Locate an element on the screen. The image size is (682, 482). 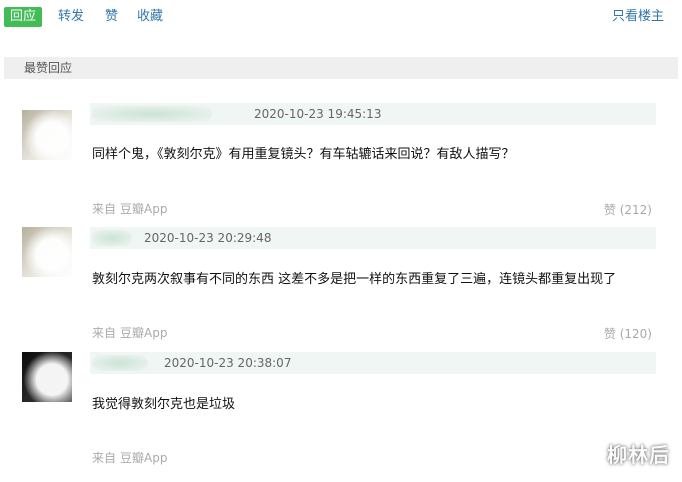
vote-button: 赞 (212) is located at coordinates (628, 209).